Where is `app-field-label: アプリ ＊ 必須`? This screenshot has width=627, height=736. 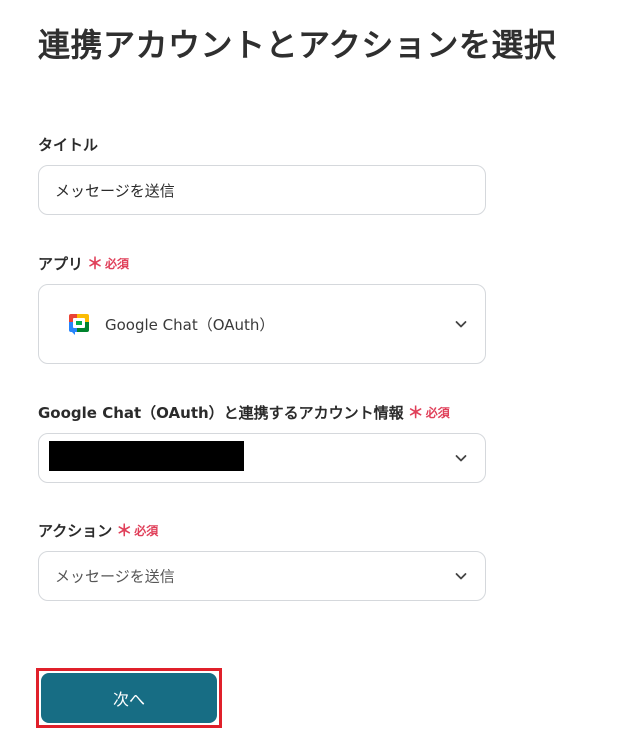
app-field-label: アプリ ＊ 必須 is located at coordinates (83, 263).